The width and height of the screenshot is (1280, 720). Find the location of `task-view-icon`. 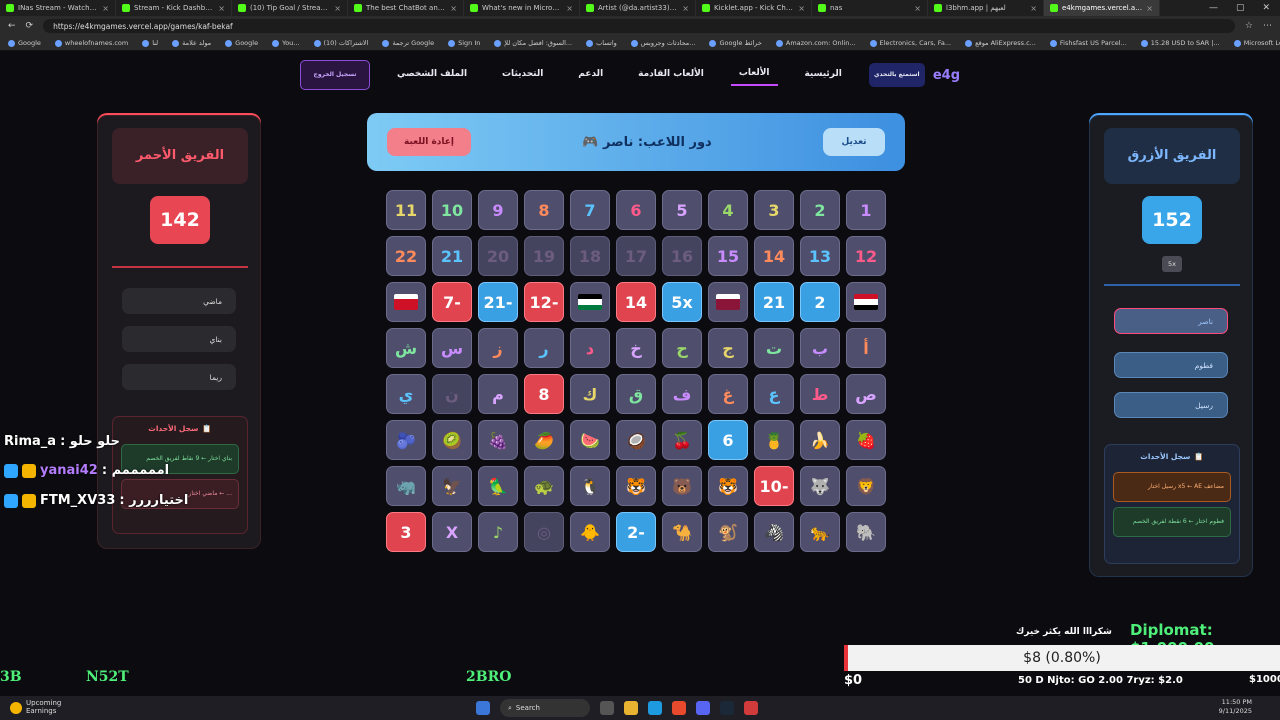

task-view-icon is located at coordinates (607, 708).